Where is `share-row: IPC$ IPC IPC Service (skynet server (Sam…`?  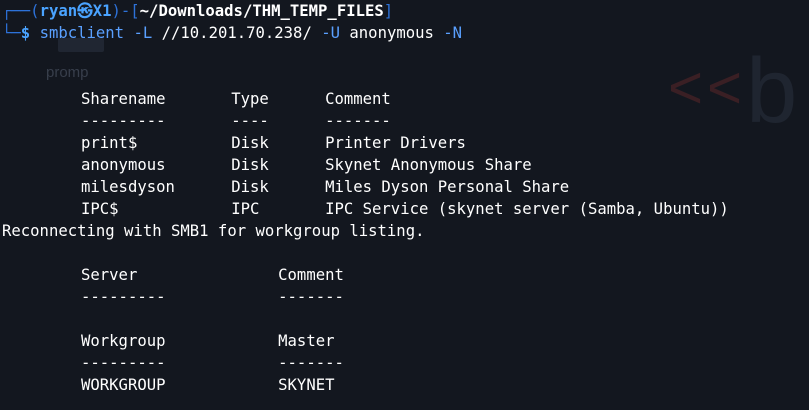 share-row: IPC$ IPC IPC Service (skynet server (Sam… is located at coordinates (405, 209).